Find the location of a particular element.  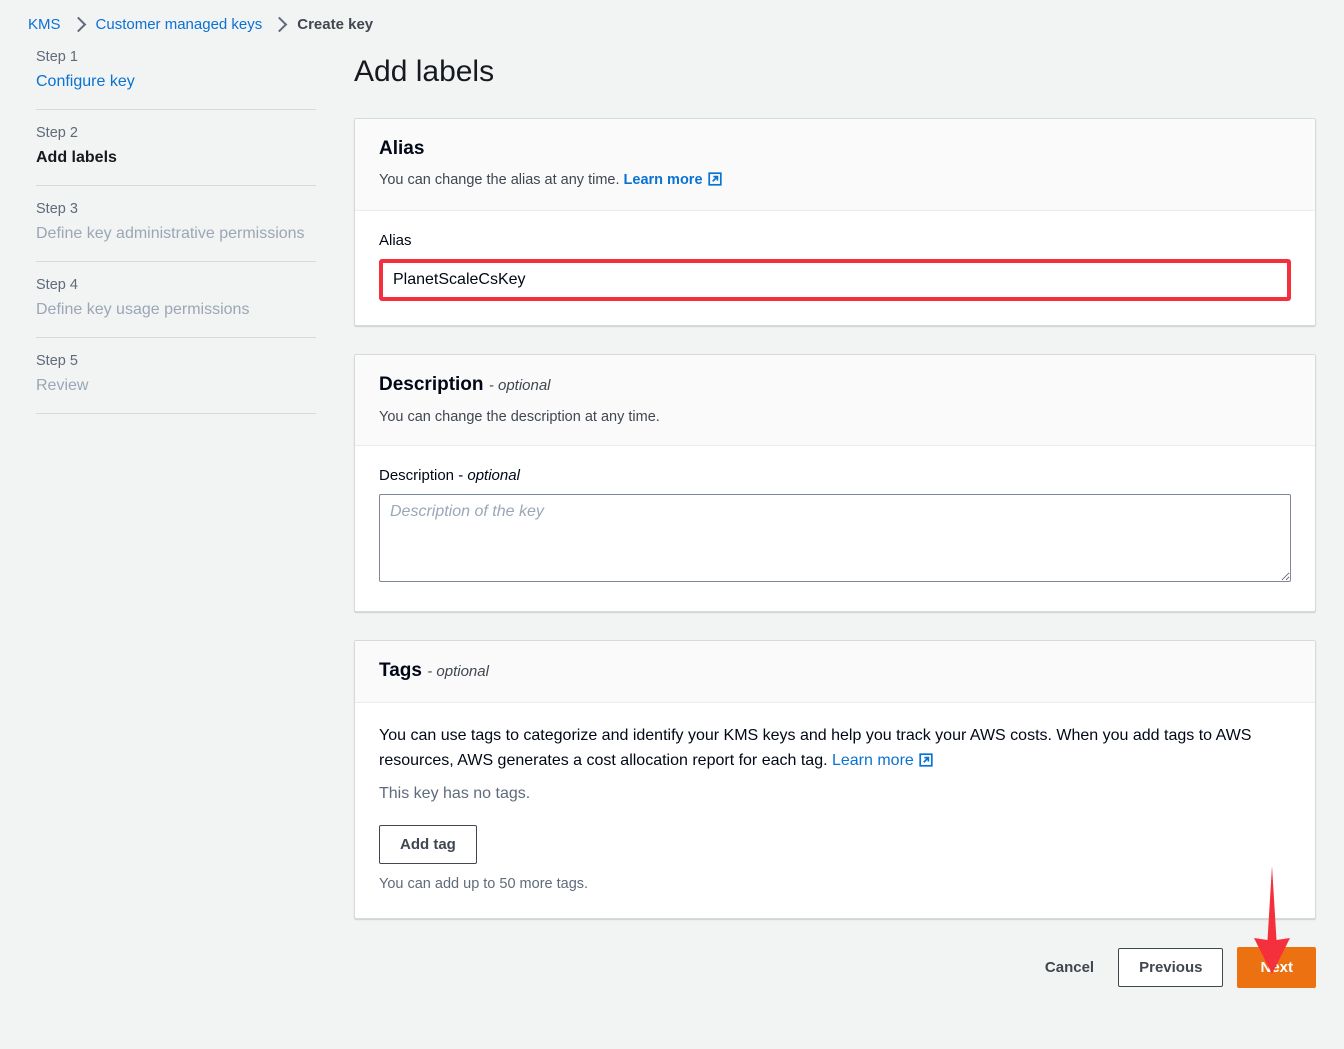

sidebar-step-1: Step 1 Configure key is located at coordinates (176, 78).